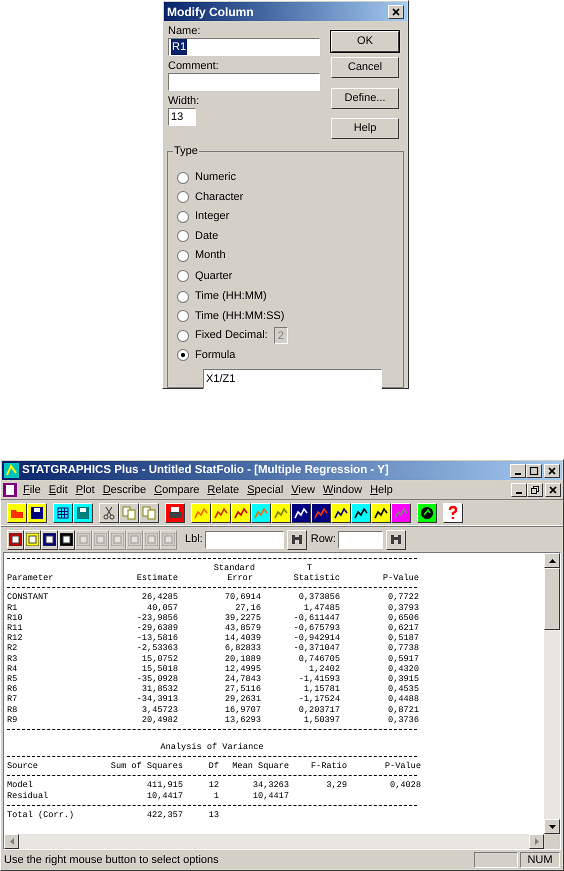  Describe the element at coordinates (215, 177) in the screenshot. I see `option-label: Numeric` at that location.